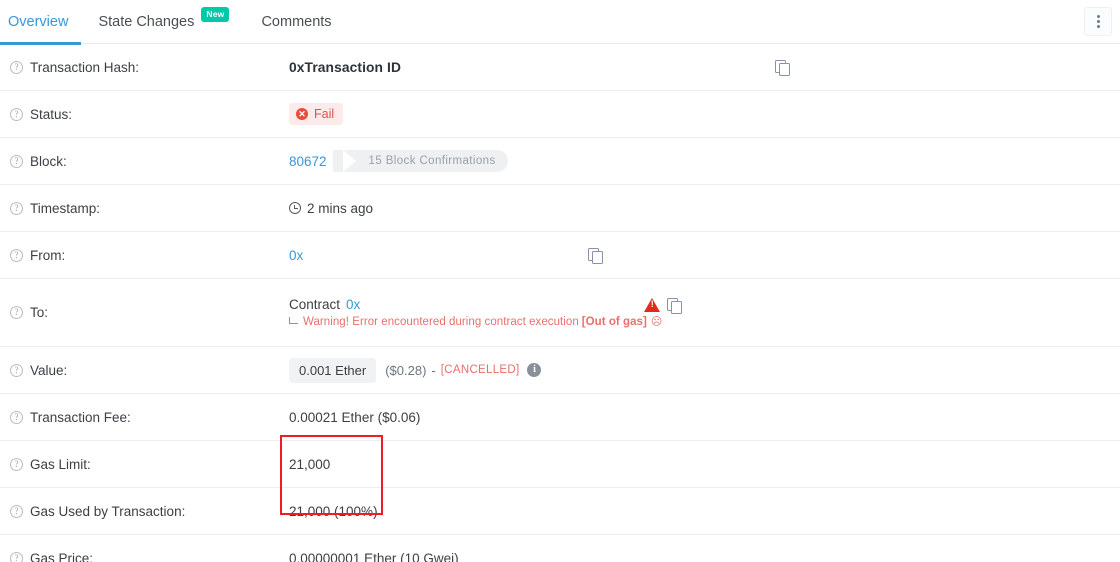 This screenshot has height=562, width=1120. I want to click on label-gas-limit: ? Gas Limit:, so click(144, 464).